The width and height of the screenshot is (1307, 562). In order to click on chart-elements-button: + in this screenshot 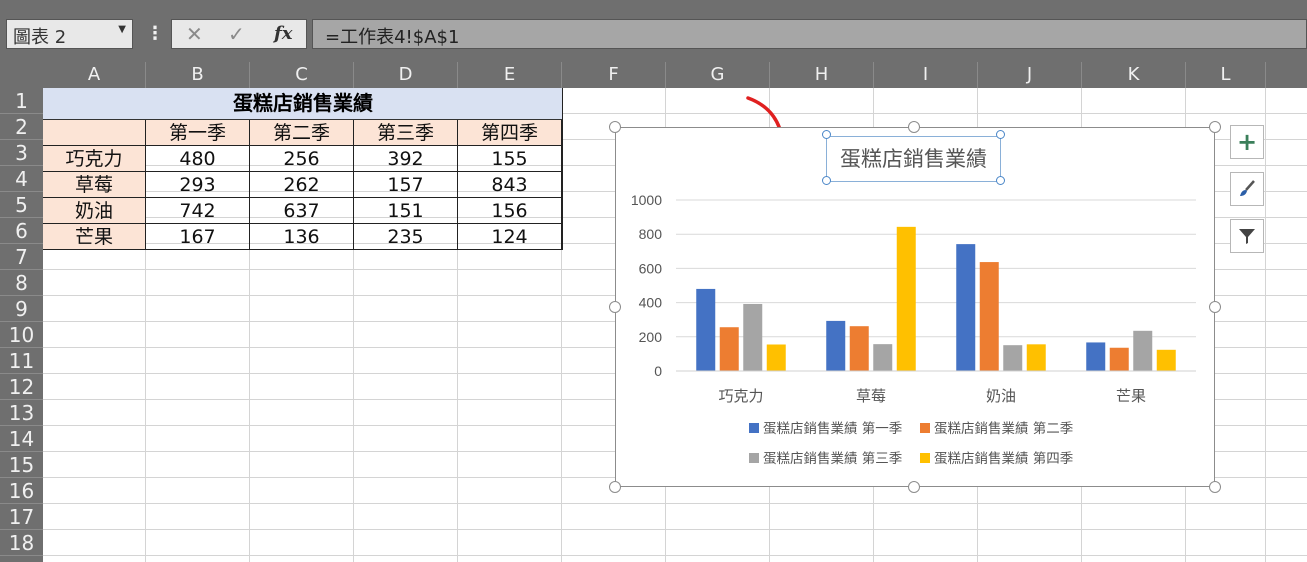, I will do `click(1247, 142)`.